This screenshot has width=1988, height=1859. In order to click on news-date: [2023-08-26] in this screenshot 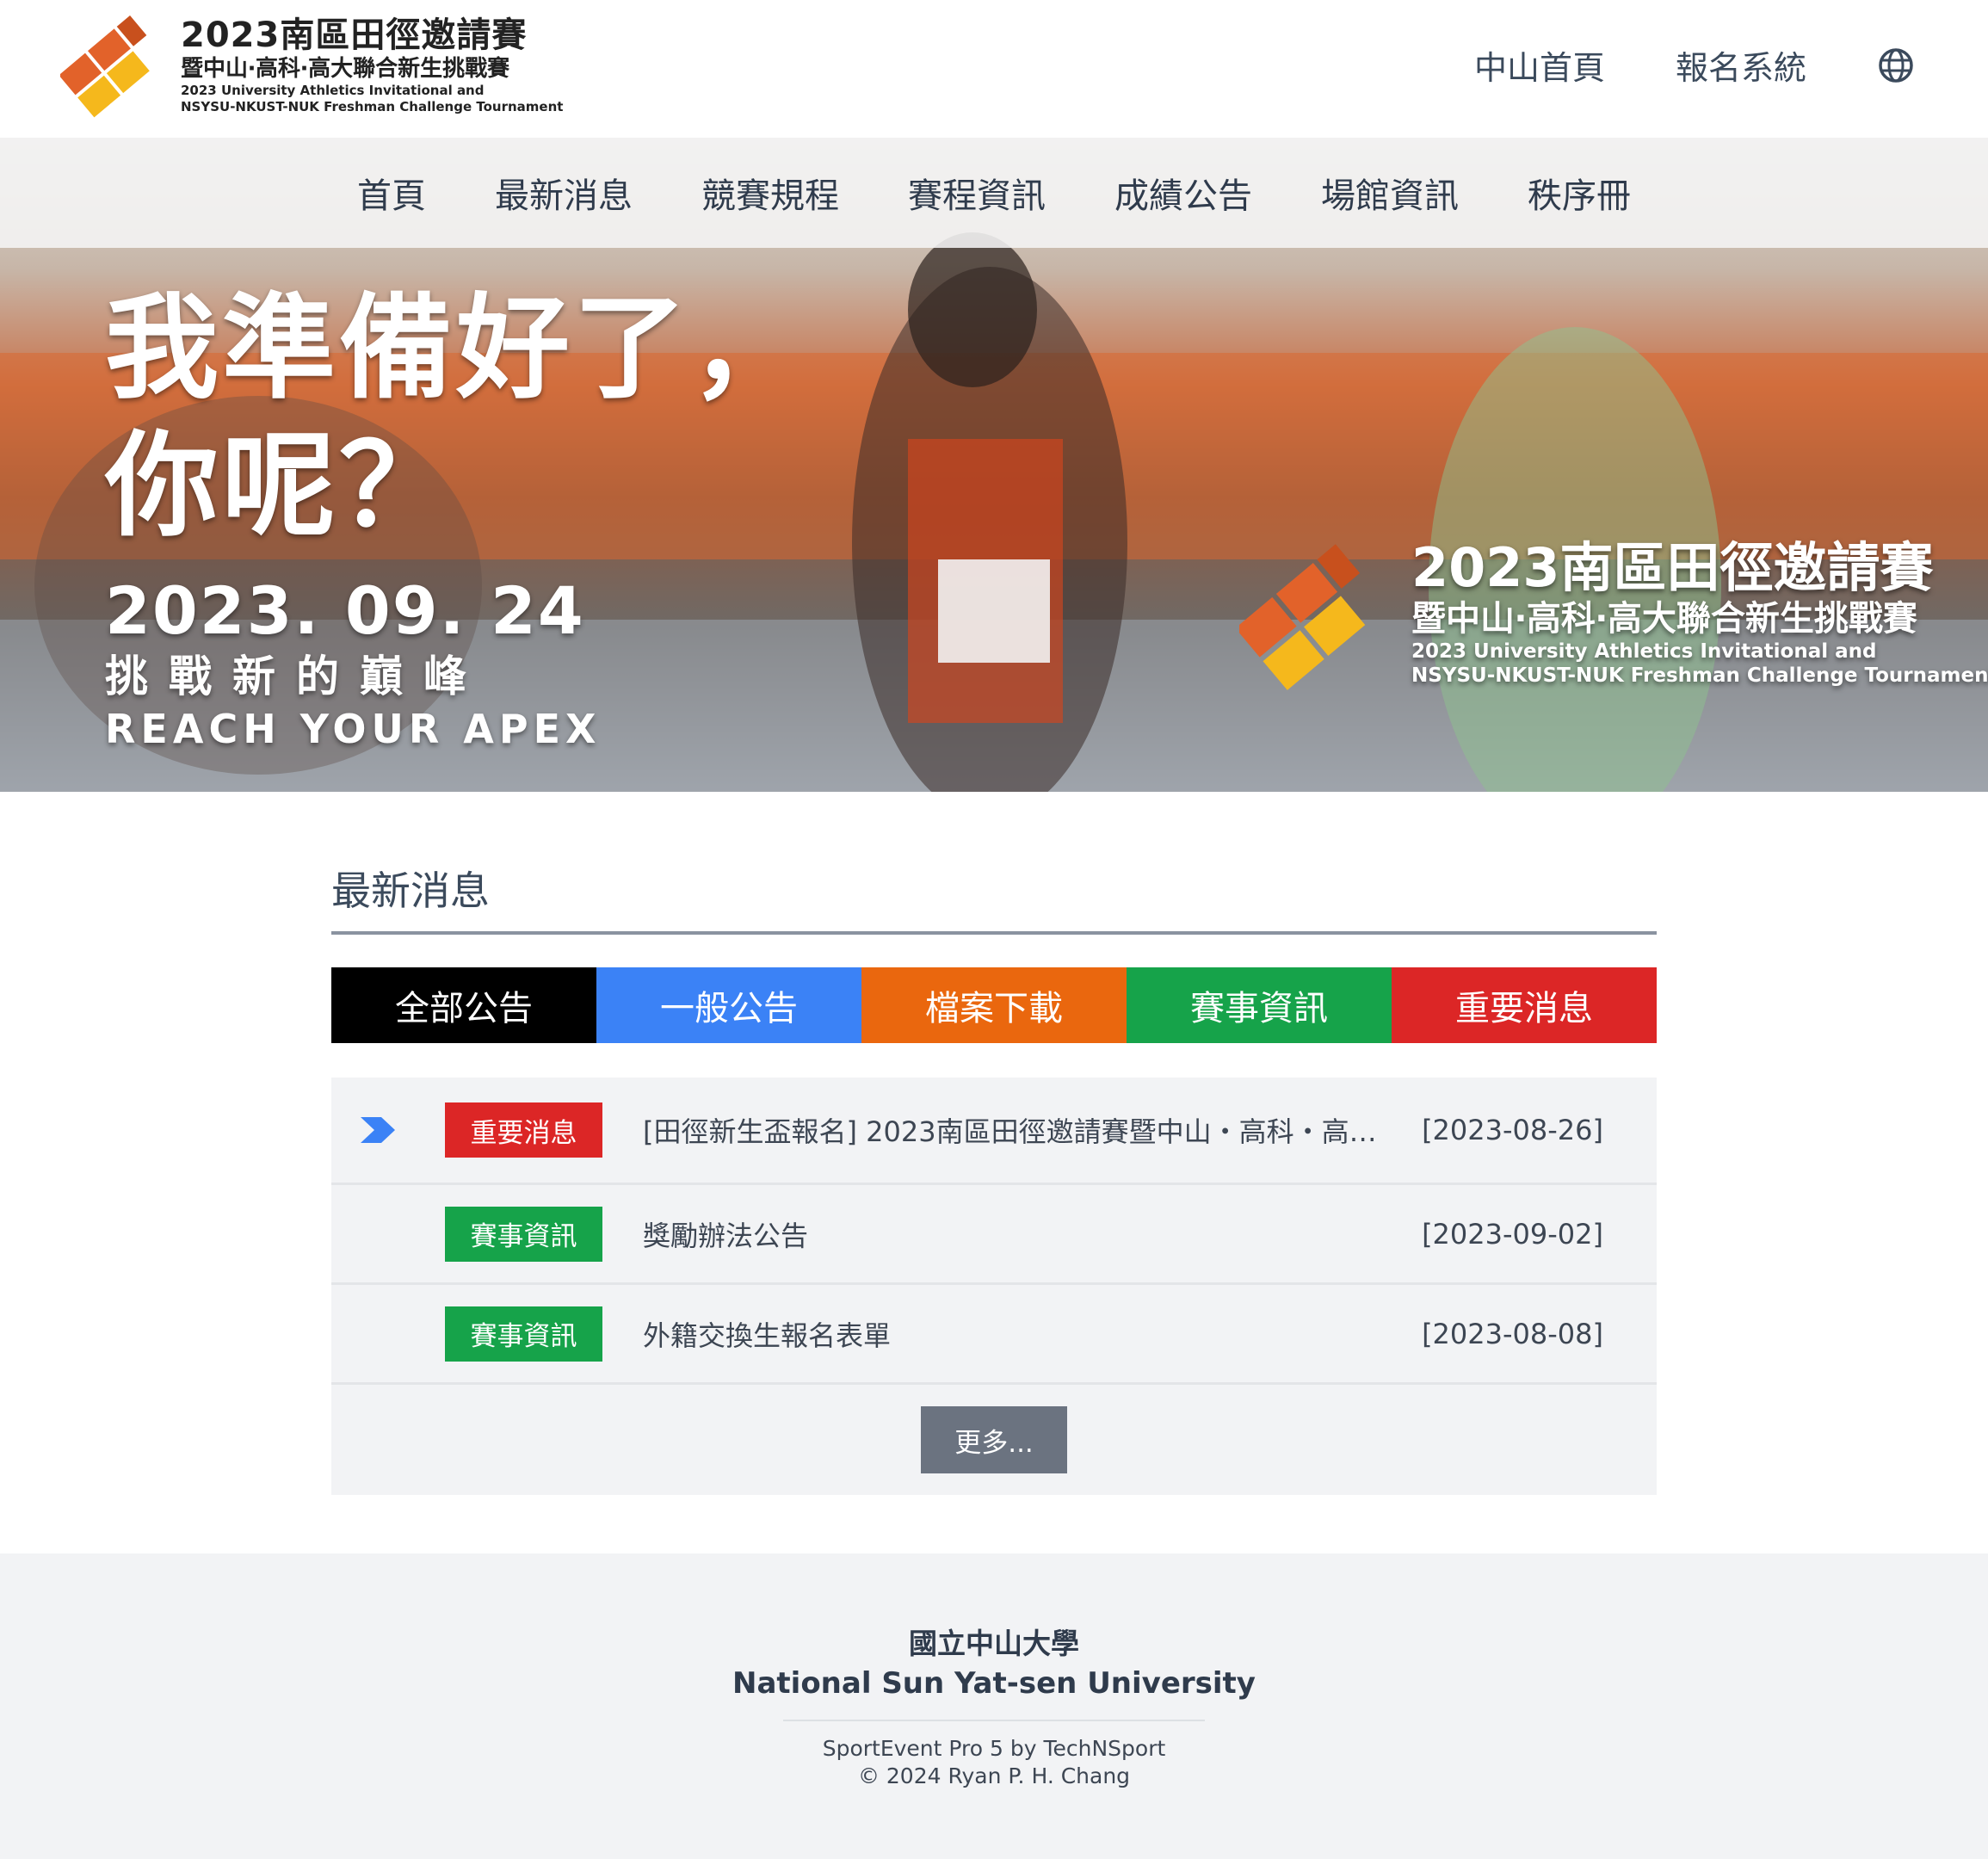, I will do `click(1512, 1130)`.